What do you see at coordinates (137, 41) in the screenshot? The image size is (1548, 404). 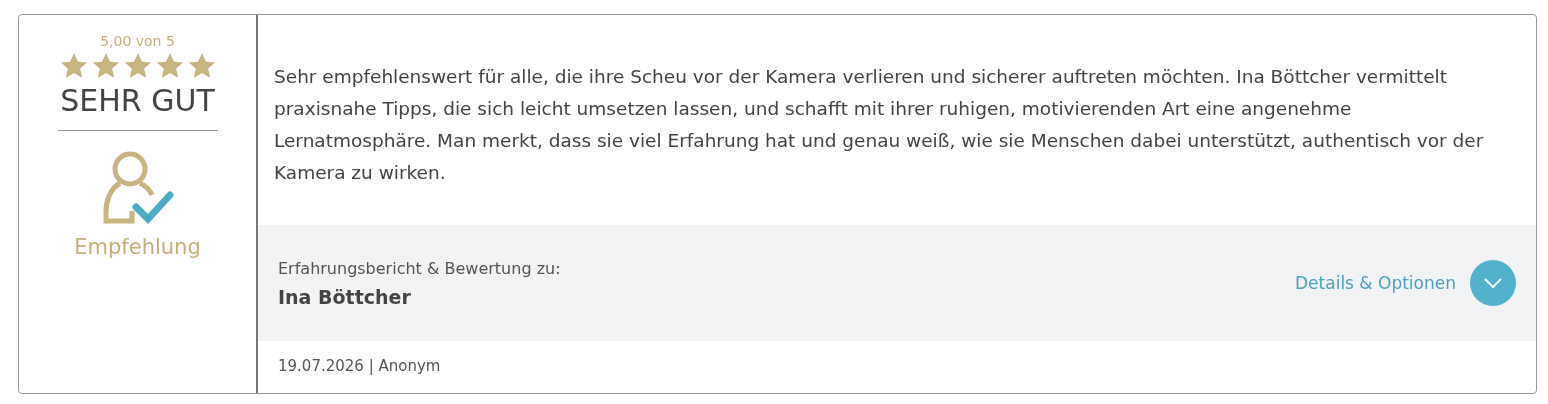 I see `rating-score: 5,00 von 5` at bounding box center [137, 41].